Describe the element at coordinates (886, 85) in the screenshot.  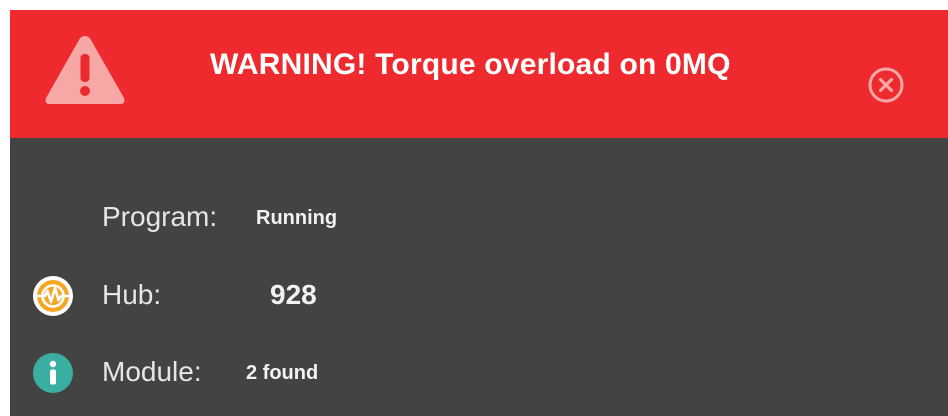
I see `close-icon` at that location.